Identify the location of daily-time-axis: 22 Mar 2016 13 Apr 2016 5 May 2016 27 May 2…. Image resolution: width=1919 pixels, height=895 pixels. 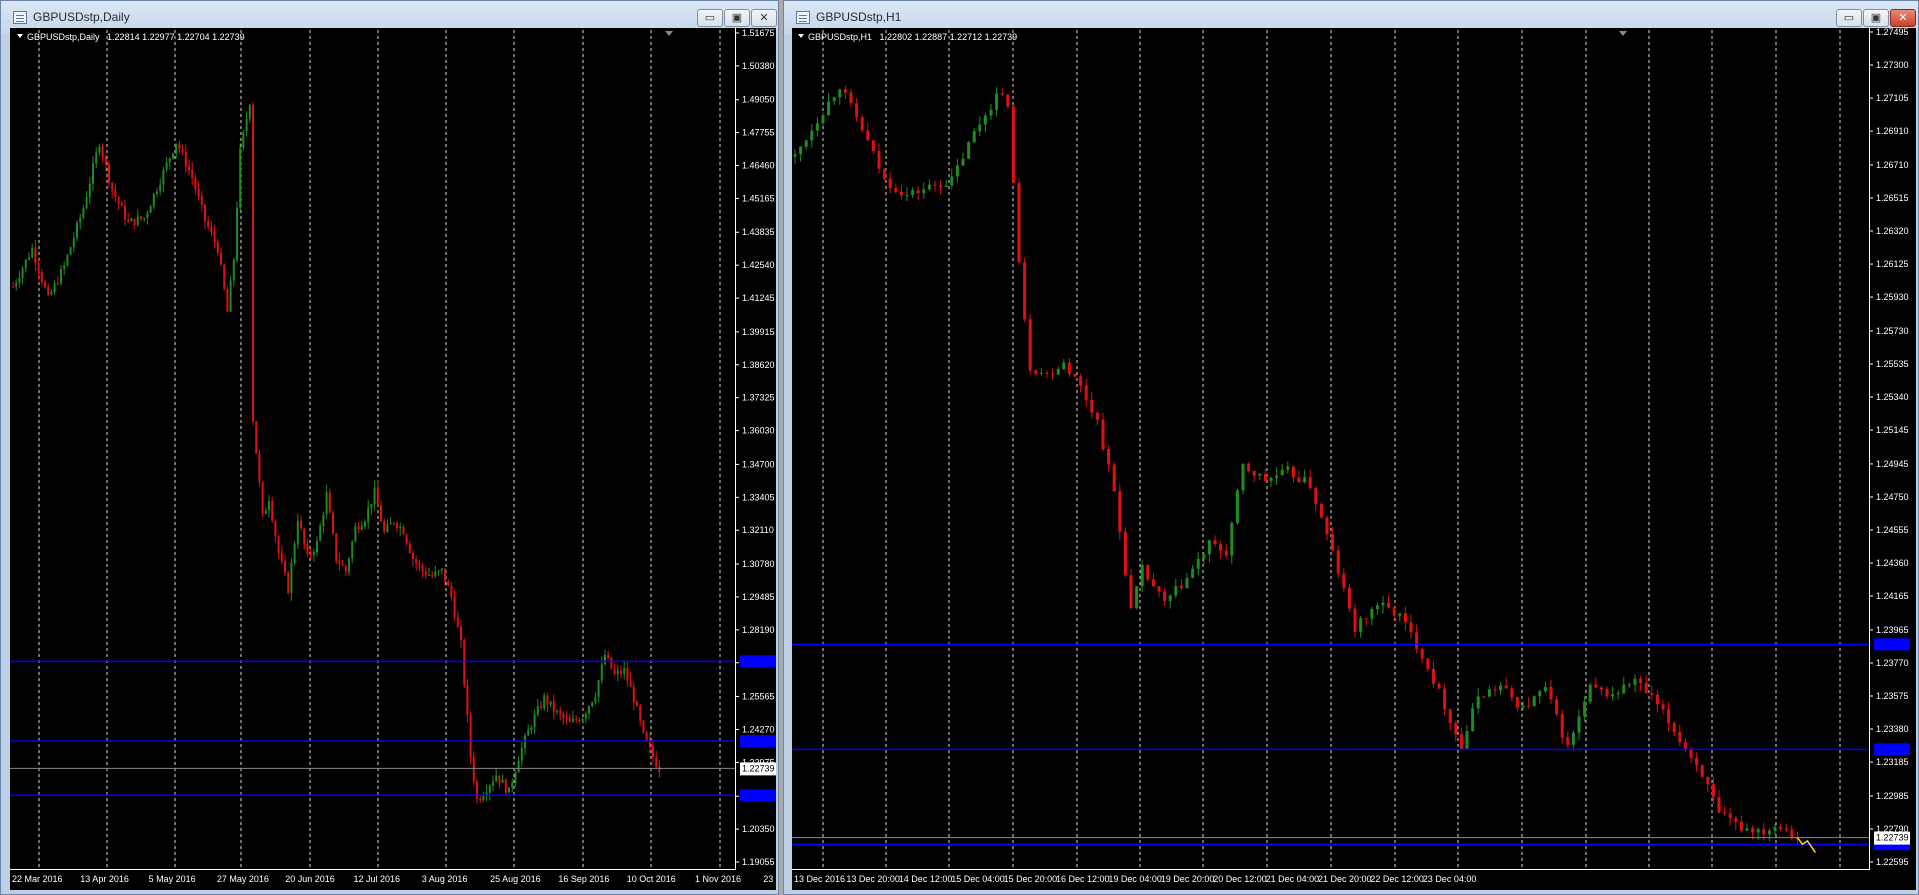
(394, 879).